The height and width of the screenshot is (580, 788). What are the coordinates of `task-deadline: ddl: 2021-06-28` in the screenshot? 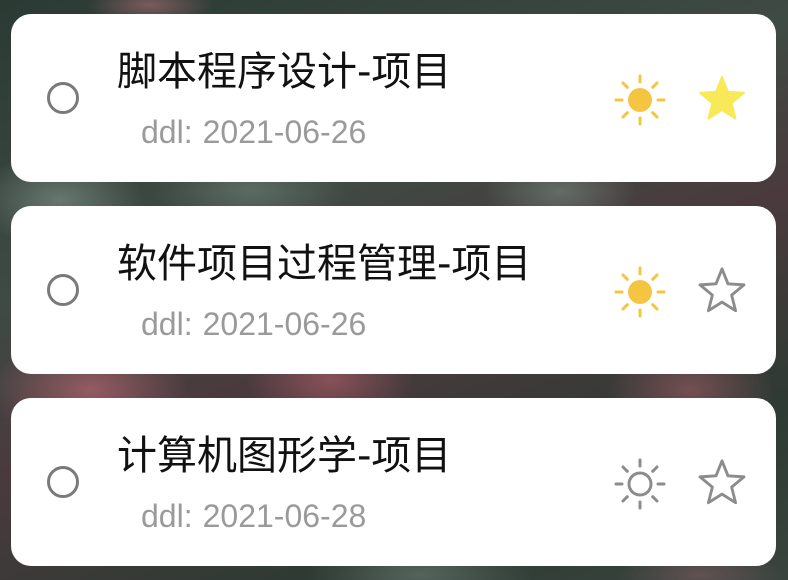 It's located at (253, 516).